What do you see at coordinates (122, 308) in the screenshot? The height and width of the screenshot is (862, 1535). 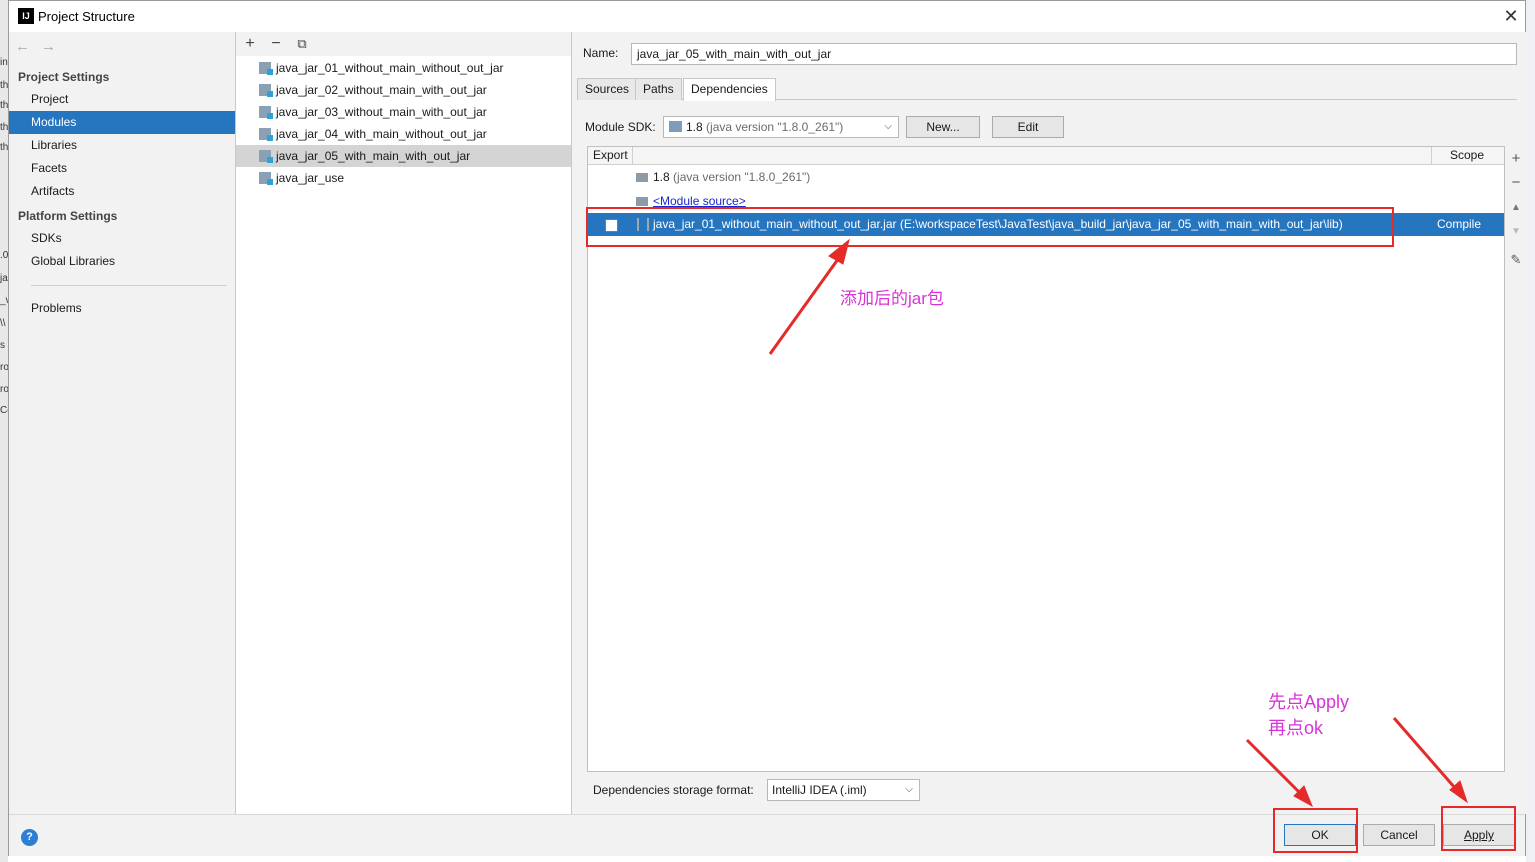 I see `sidebar-item-problems: Problems` at bounding box center [122, 308].